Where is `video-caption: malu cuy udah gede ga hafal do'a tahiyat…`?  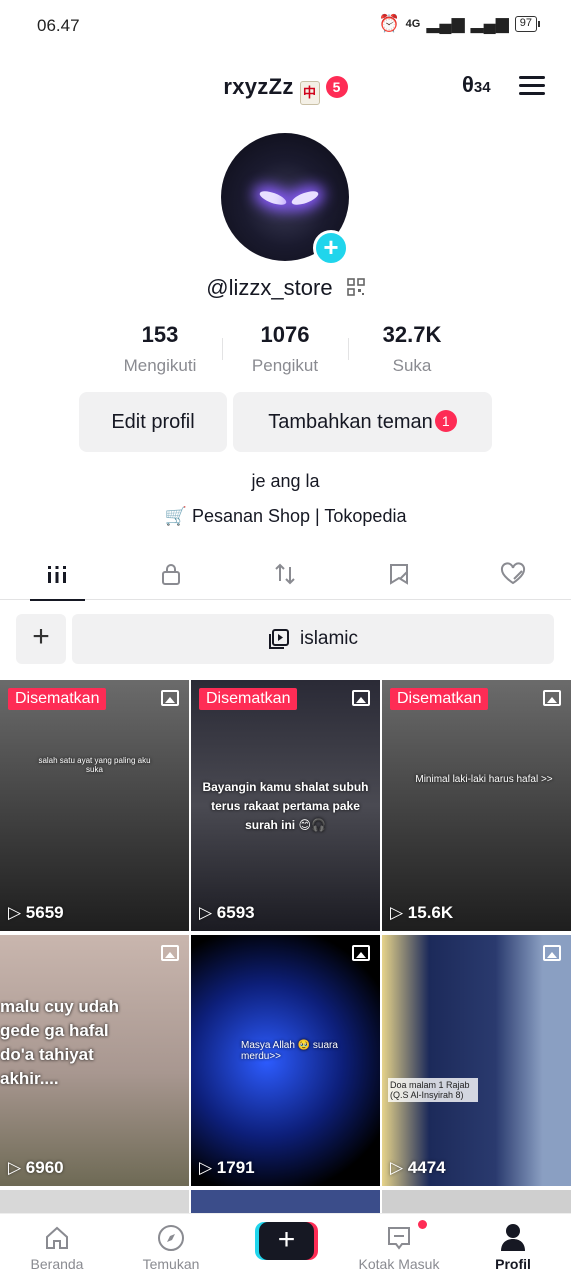
video-caption: malu cuy udah gede ga hafal do'a tahiyat… is located at coordinates (60, 1042).